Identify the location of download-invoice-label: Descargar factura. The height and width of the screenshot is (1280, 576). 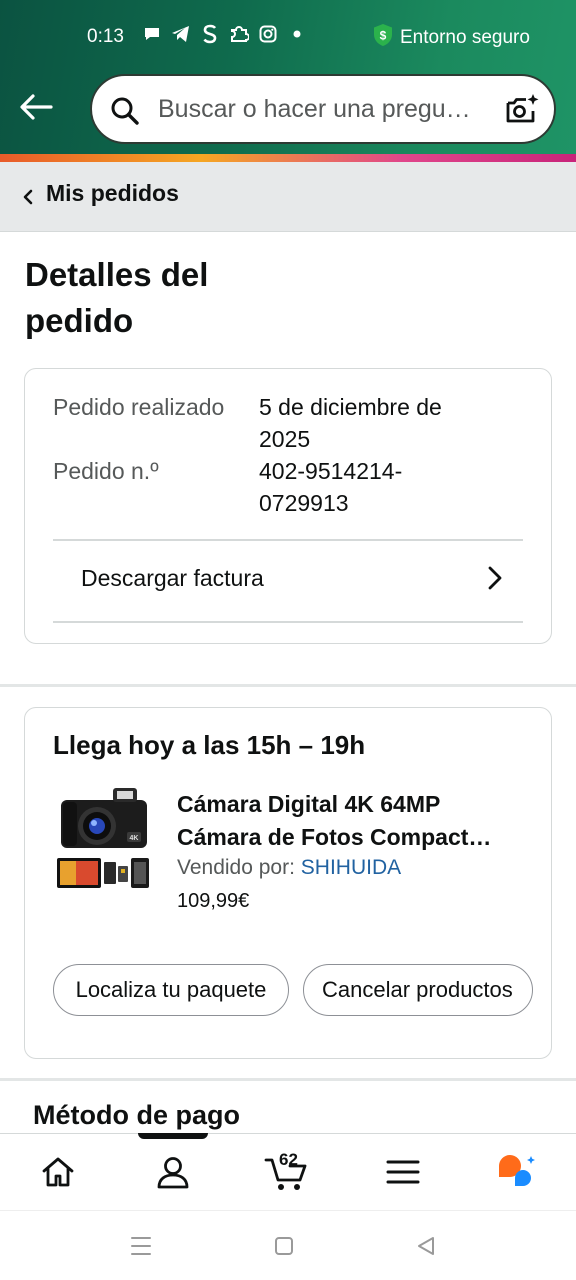
(172, 578).